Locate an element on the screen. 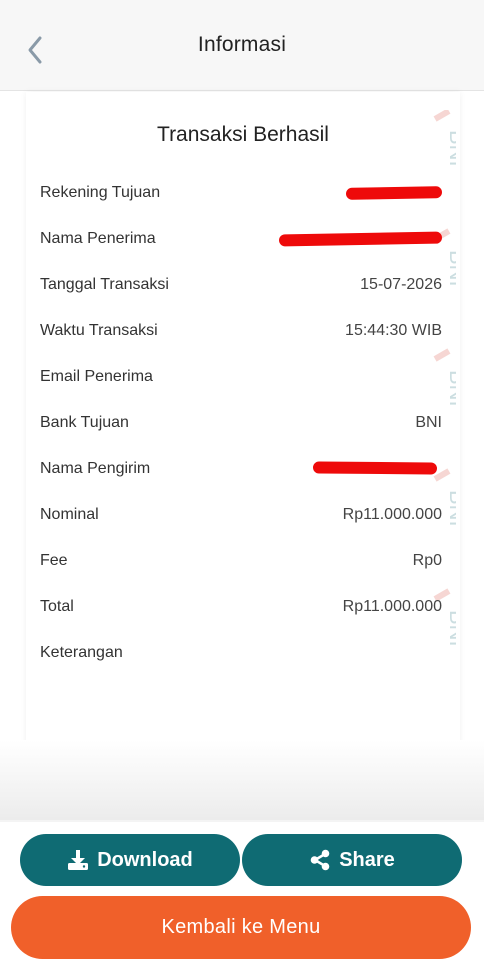  card-fade is located at coordinates (242, 780).